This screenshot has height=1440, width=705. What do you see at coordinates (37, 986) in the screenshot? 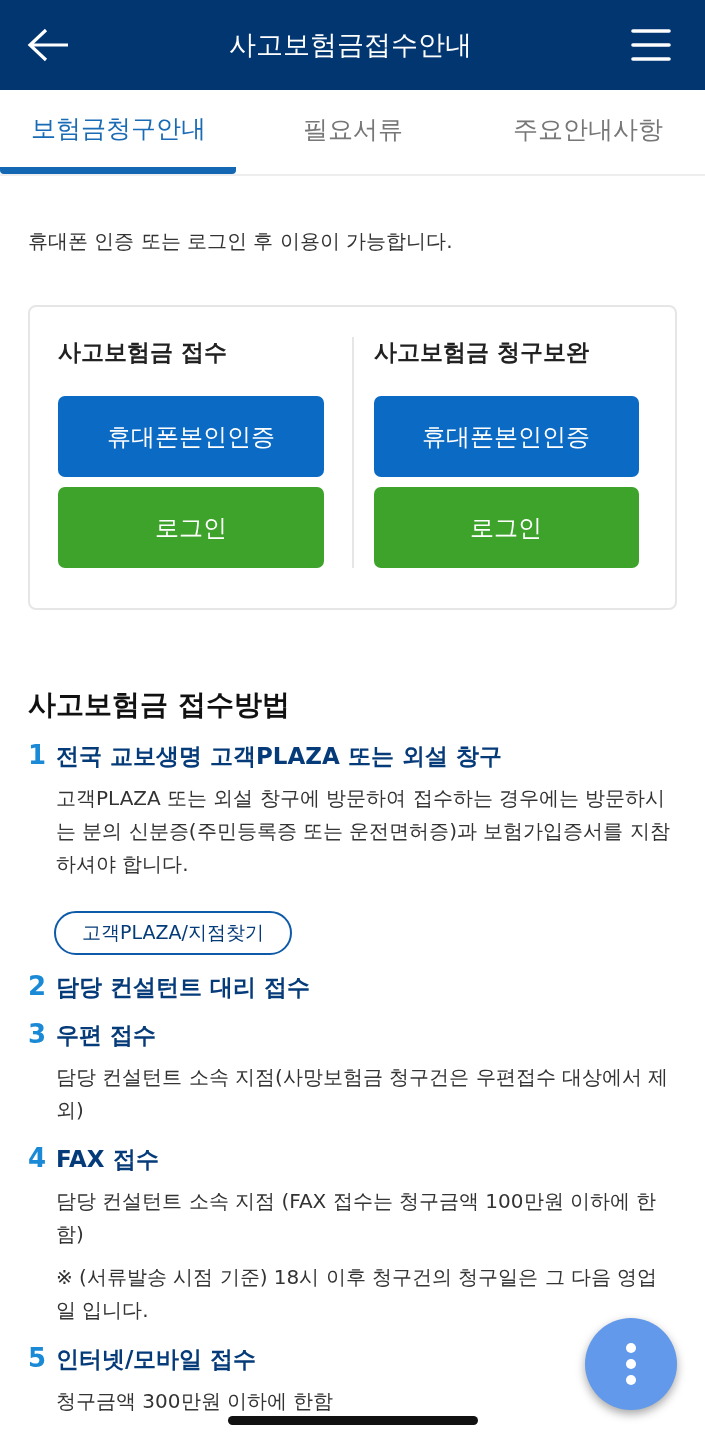
I see `step-number: 2` at bounding box center [37, 986].